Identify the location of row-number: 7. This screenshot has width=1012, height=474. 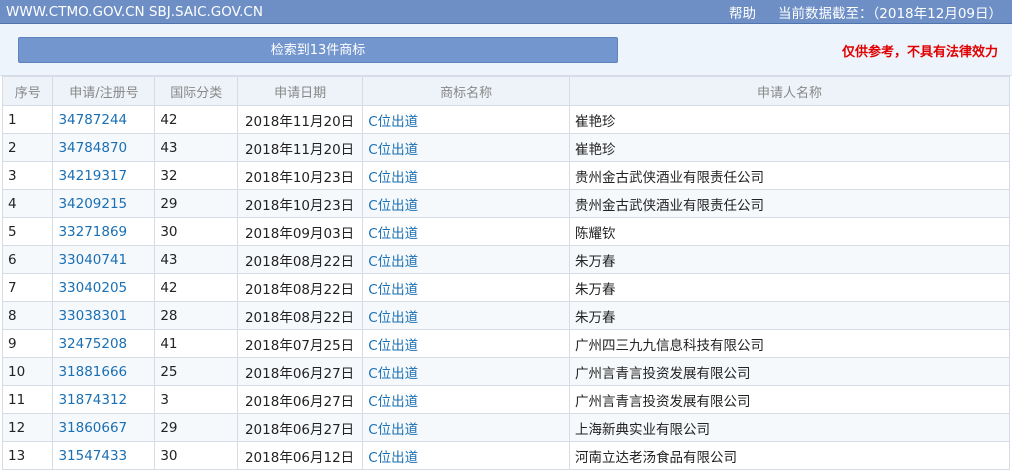
(27, 287).